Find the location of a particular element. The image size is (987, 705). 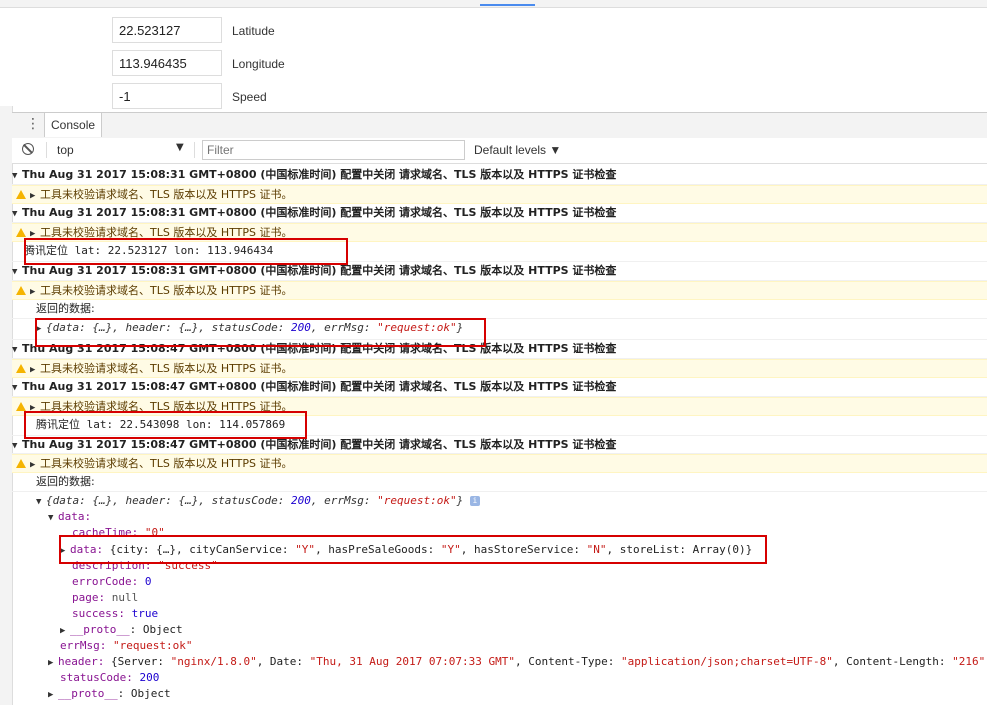

prop-key: statusCode: is located at coordinates (96, 677).